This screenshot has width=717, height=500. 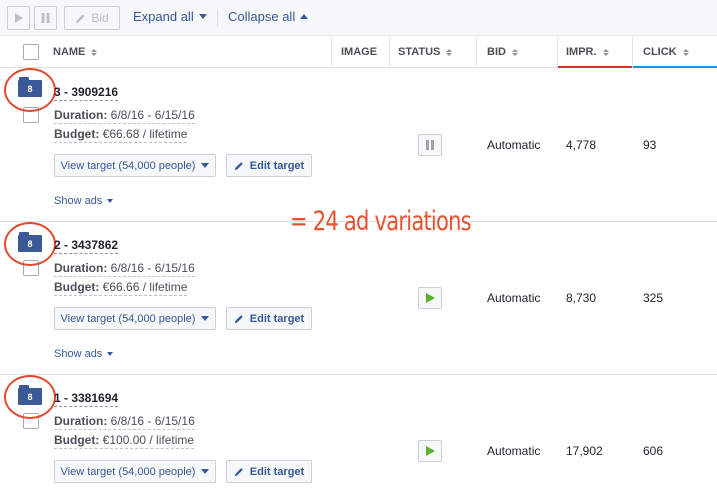 I want to click on play-button, so click(x=18, y=18).